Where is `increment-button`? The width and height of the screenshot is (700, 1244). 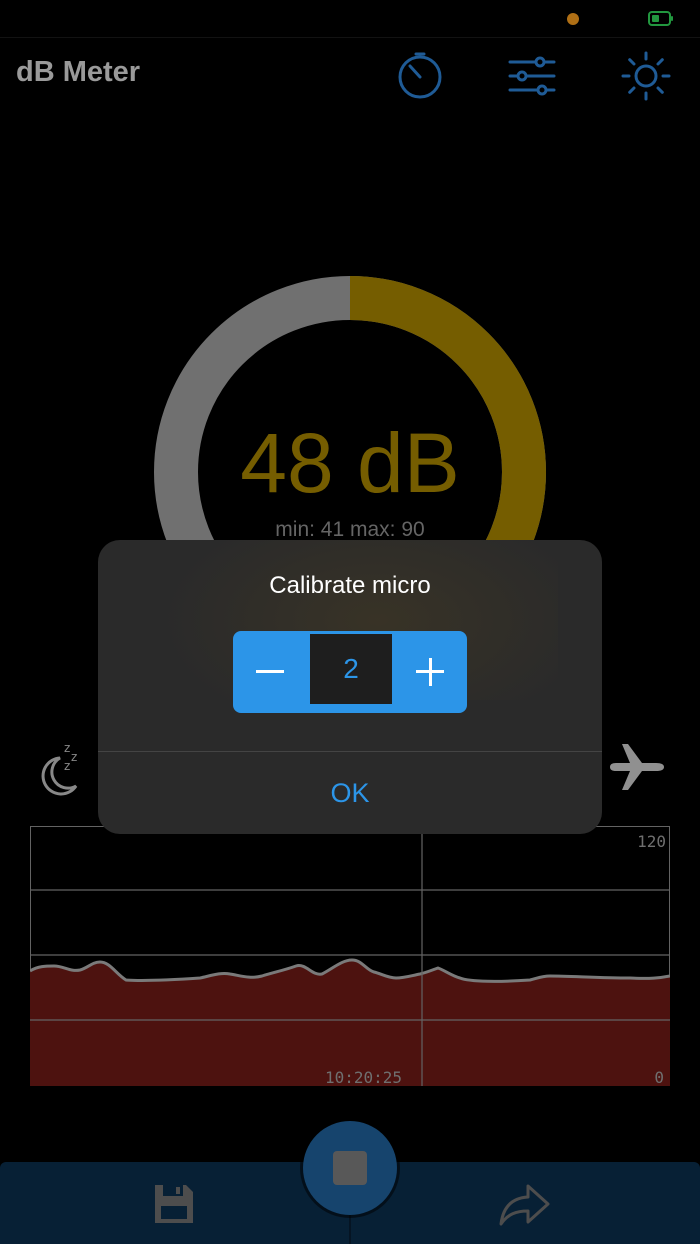 increment-button is located at coordinates (430, 672).